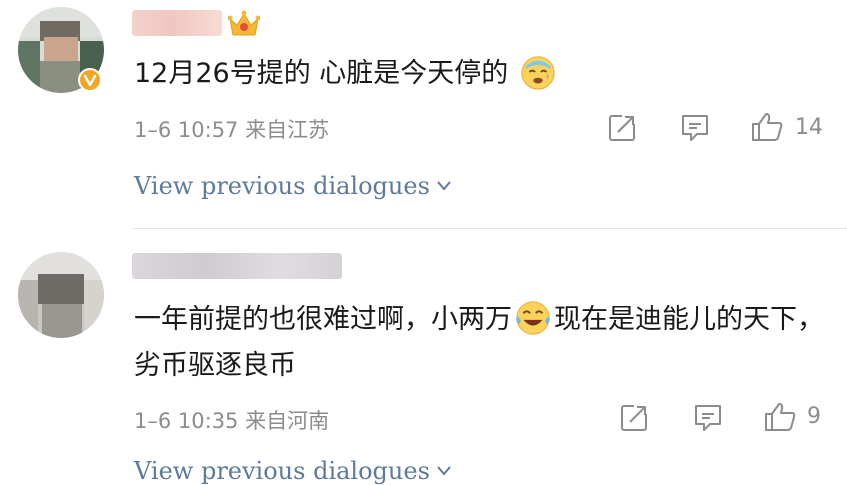 Image resolution: width=847 pixels, height=485 pixels. I want to click on comment-meta: 1–6 10:57 来自江苏, so click(232, 130).